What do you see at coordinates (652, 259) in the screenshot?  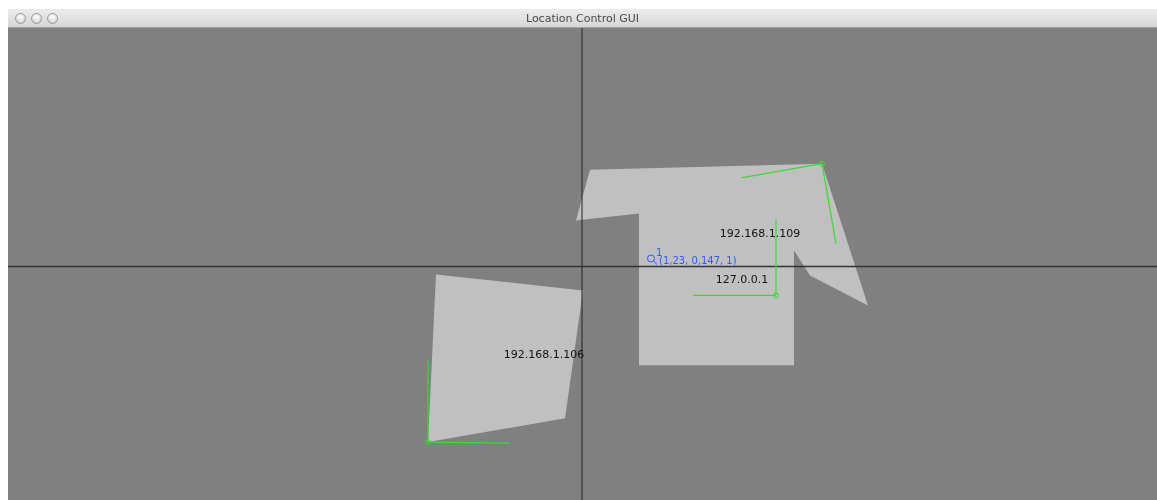 I see `target-marker-icon` at bounding box center [652, 259].